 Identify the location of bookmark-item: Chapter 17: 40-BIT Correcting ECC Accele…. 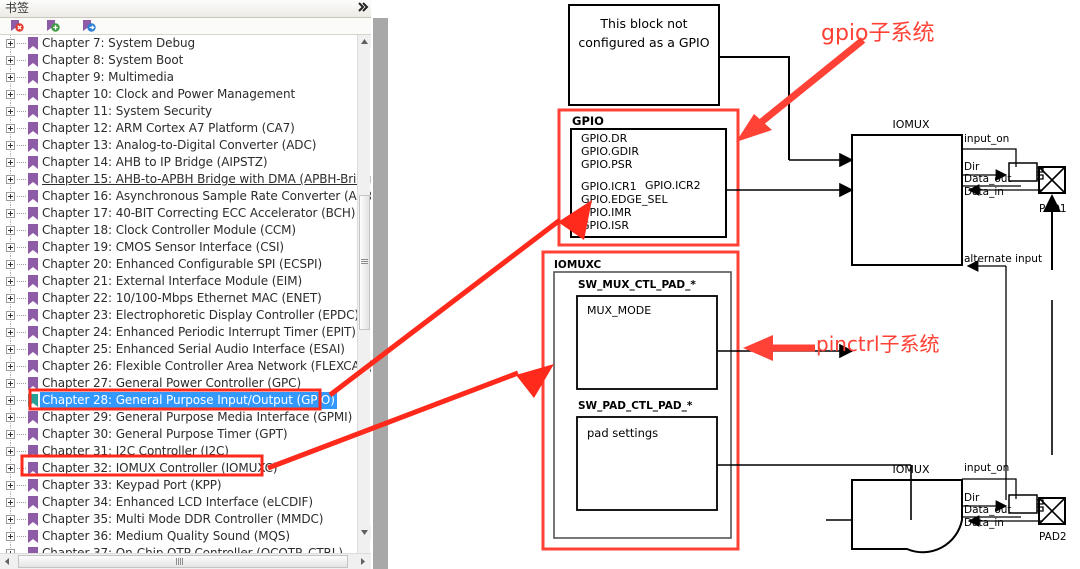
(185, 213).